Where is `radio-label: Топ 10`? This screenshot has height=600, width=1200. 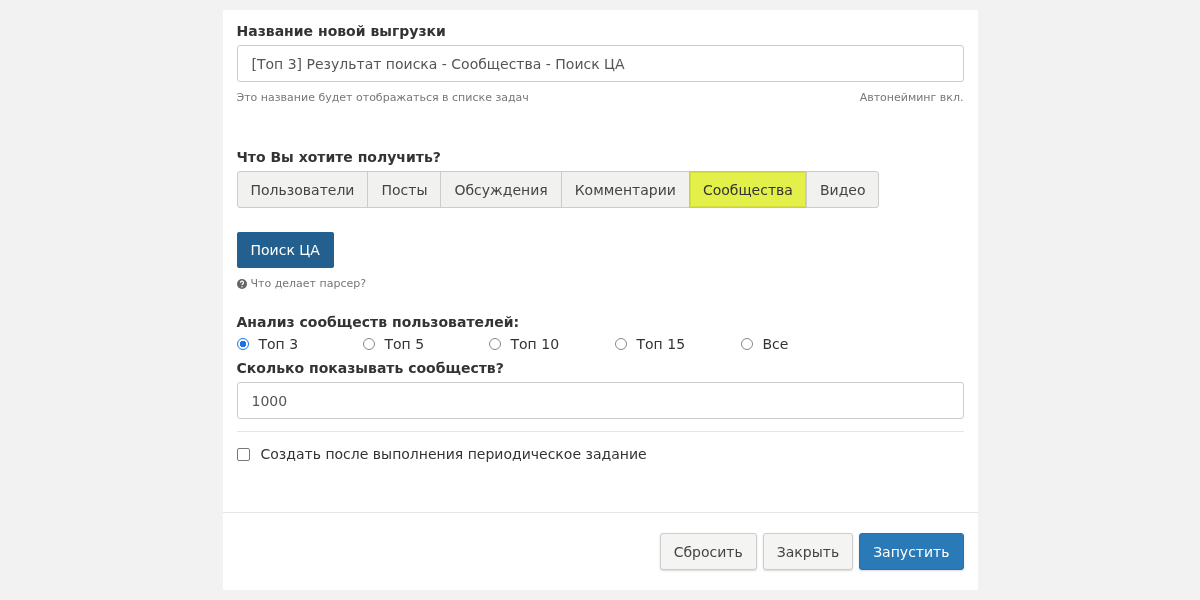
radio-label: Топ 10 is located at coordinates (535, 344).